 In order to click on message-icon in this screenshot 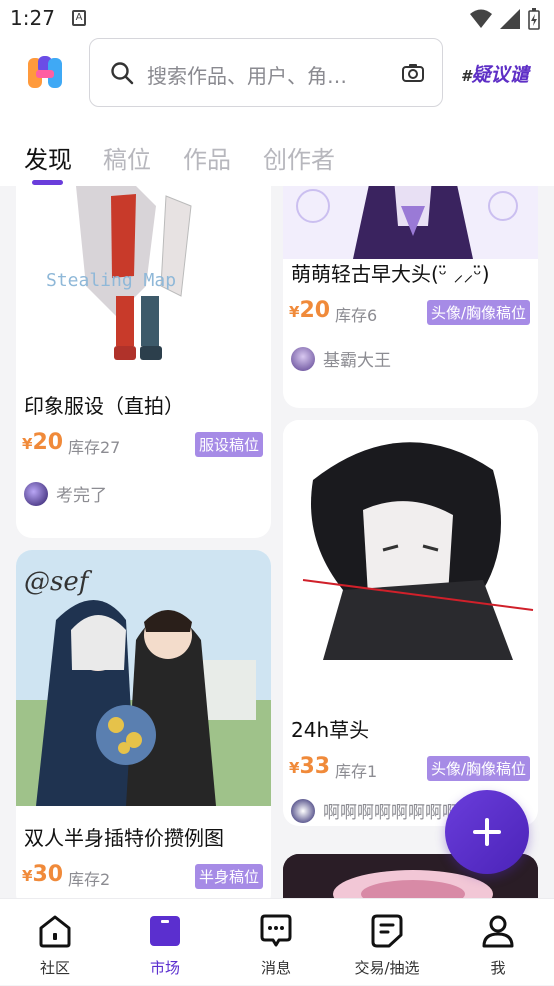, I will do `click(276, 930)`.